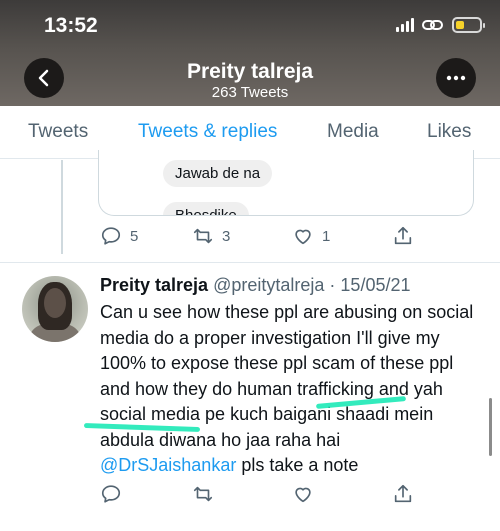 The image size is (500, 531). Describe the element at coordinates (370, 285) in the screenshot. I see `tweet-date: · 15/05/21` at that location.